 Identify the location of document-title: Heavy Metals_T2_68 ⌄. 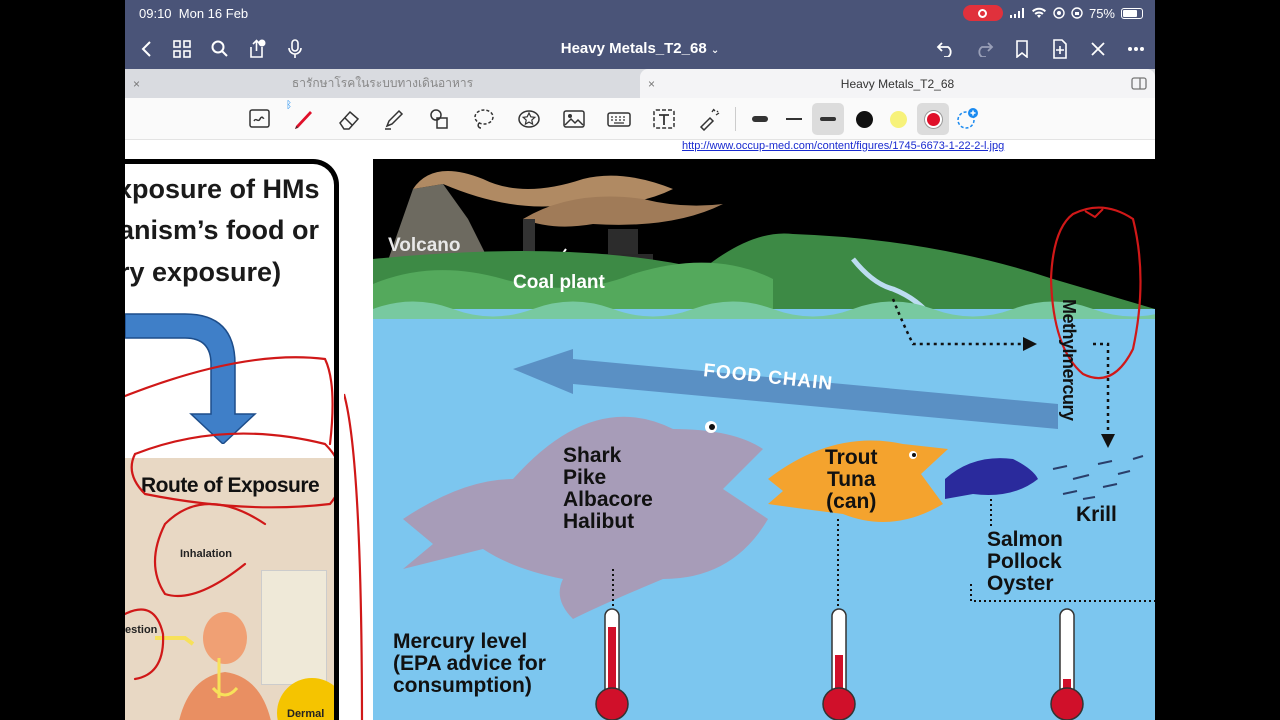
(640, 48).